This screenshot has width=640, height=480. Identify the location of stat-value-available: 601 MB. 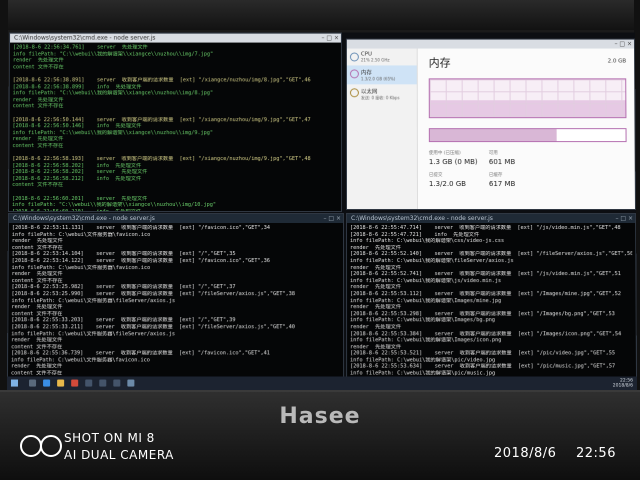
(502, 162).